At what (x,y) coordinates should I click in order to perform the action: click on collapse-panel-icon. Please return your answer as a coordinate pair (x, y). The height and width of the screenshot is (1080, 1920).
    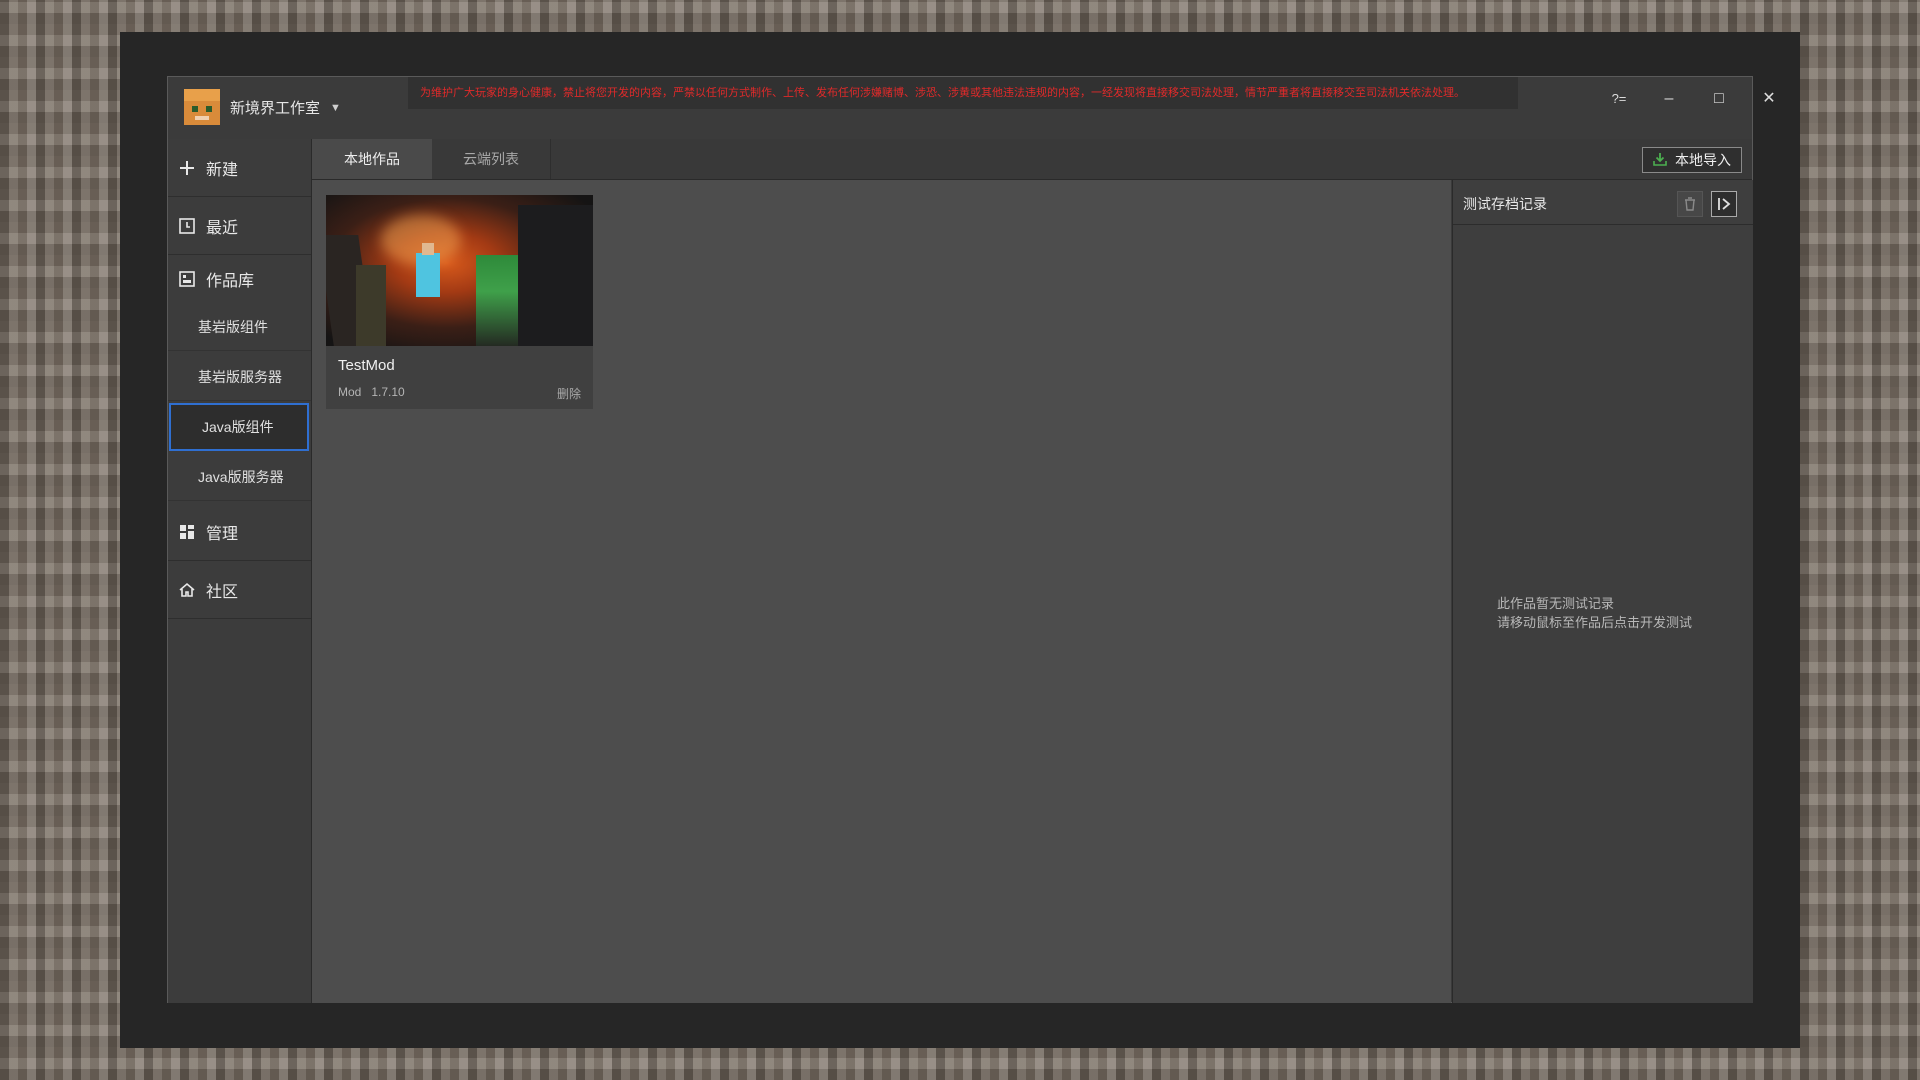
    Looking at the image, I should click on (1724, 204).